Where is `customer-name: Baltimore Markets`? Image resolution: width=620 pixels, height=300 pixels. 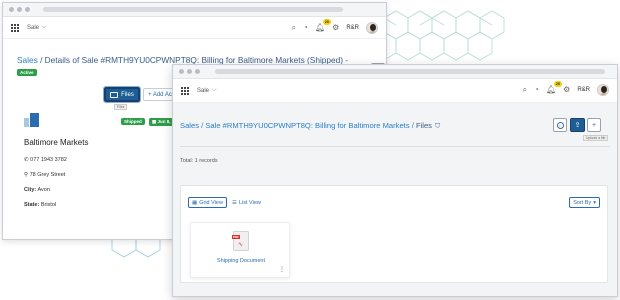 customer-name: Baltimore Markets is located at coordinates (56, 142).